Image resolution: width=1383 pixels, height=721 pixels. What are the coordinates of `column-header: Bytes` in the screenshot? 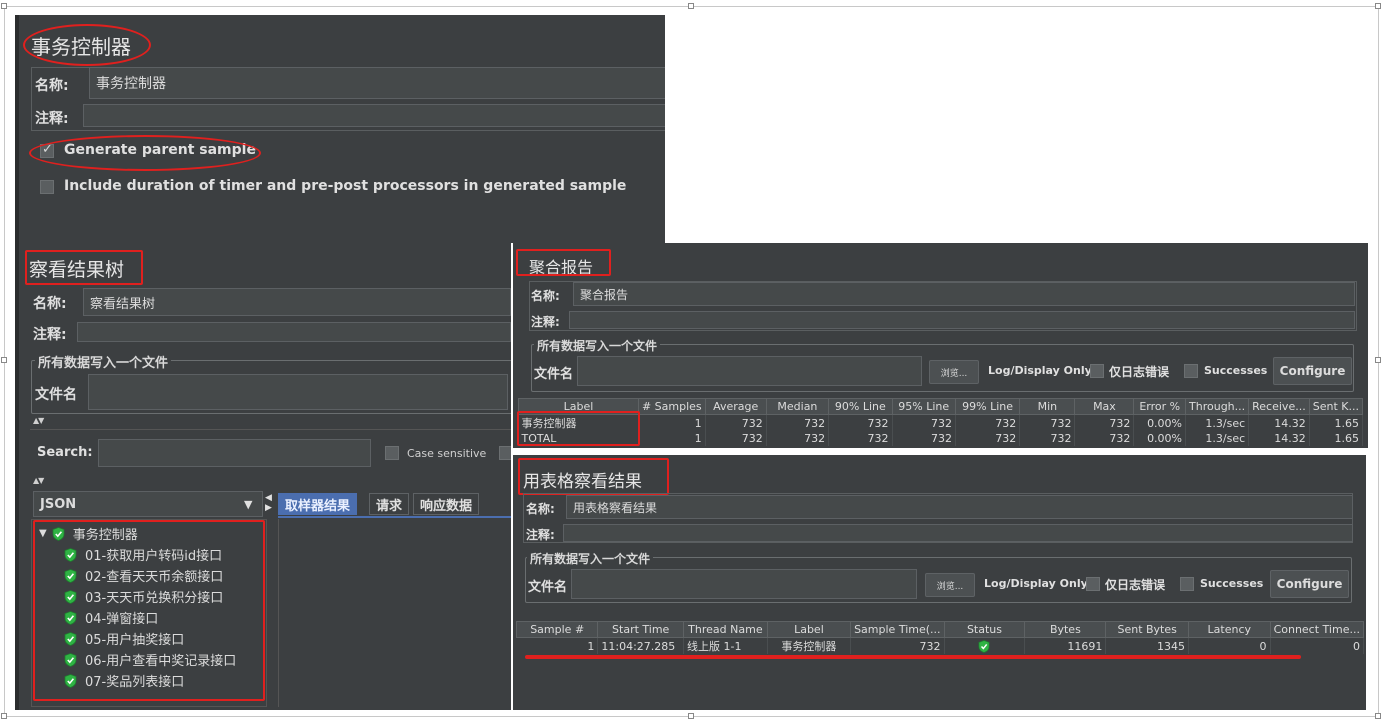 It's located at (1065, 629).